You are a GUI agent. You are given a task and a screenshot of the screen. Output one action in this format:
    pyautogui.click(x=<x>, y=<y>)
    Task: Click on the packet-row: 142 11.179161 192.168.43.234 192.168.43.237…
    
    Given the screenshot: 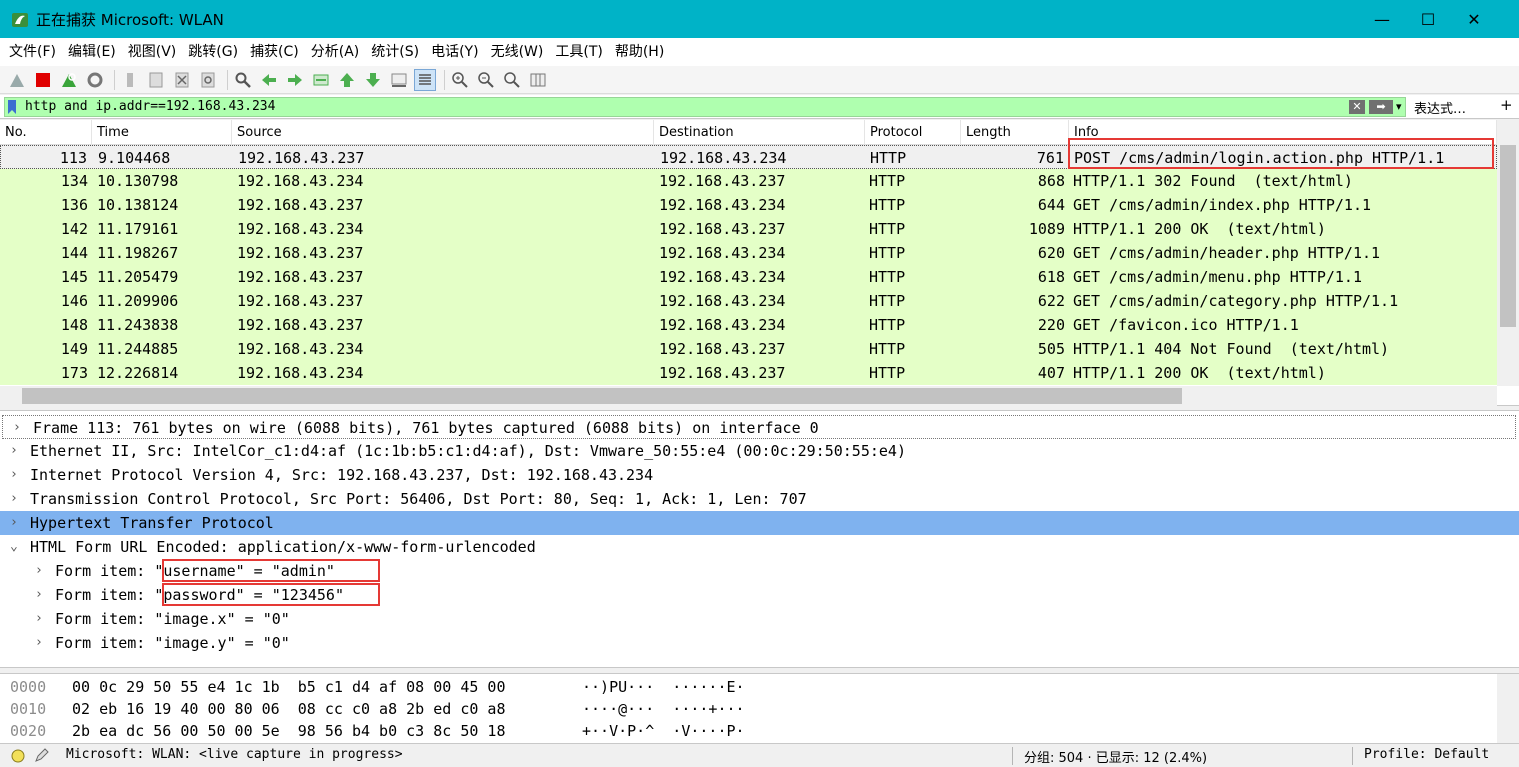 What is the action you would take?
    pyautogui.click(x=748, y=229)
    